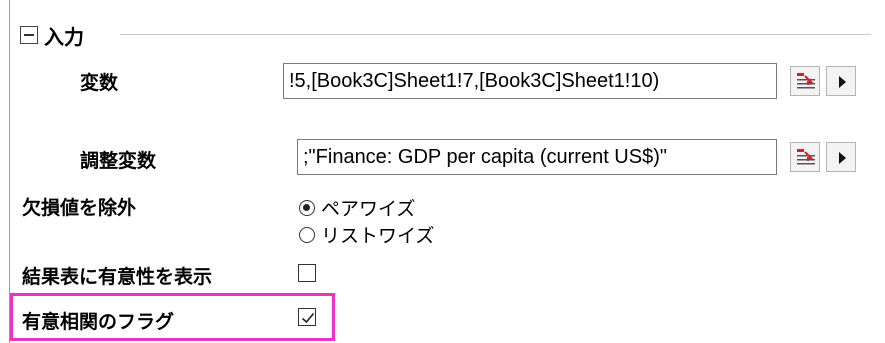 The image size is (885, 343). I want to click on input-group-title: 入力, so click(64, 36).